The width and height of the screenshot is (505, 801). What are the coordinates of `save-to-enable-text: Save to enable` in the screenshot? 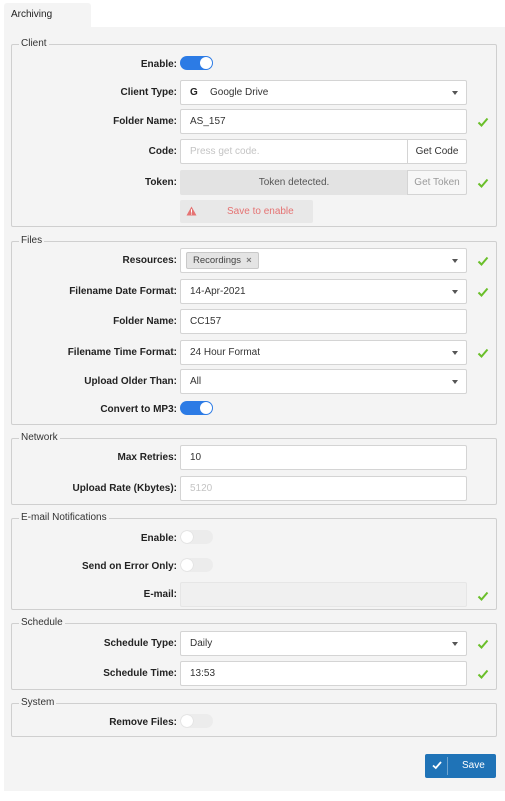 It's located at (260, 211).